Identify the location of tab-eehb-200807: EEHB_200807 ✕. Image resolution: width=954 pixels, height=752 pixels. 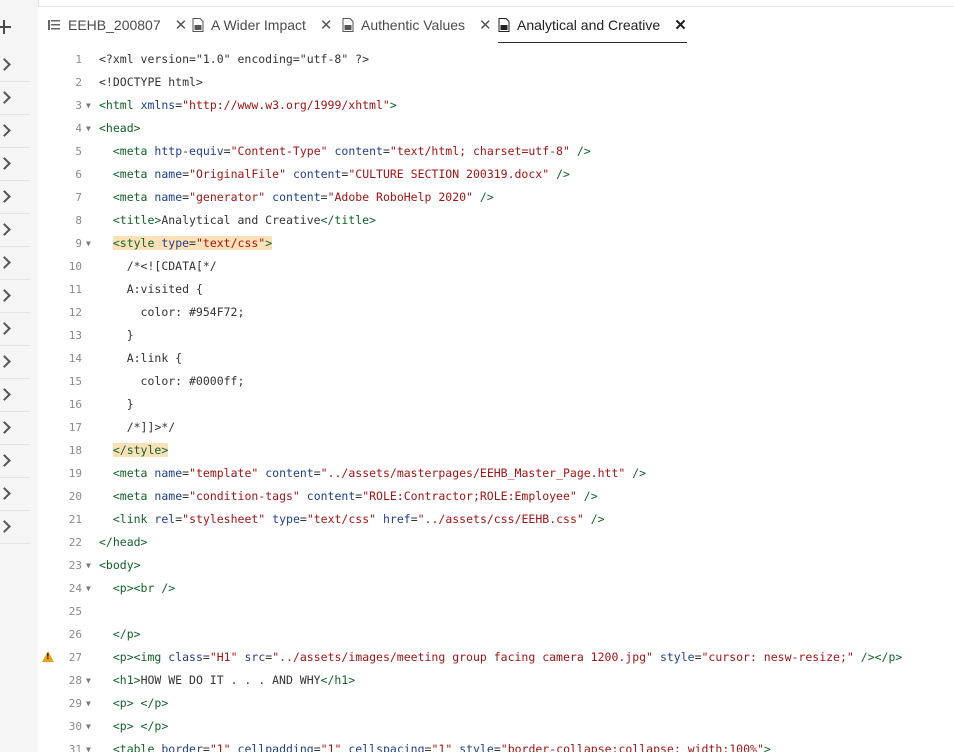
(117, 25).